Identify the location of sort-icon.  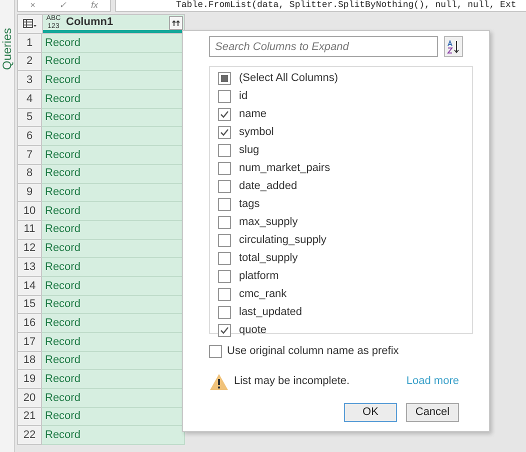
(453, 46).